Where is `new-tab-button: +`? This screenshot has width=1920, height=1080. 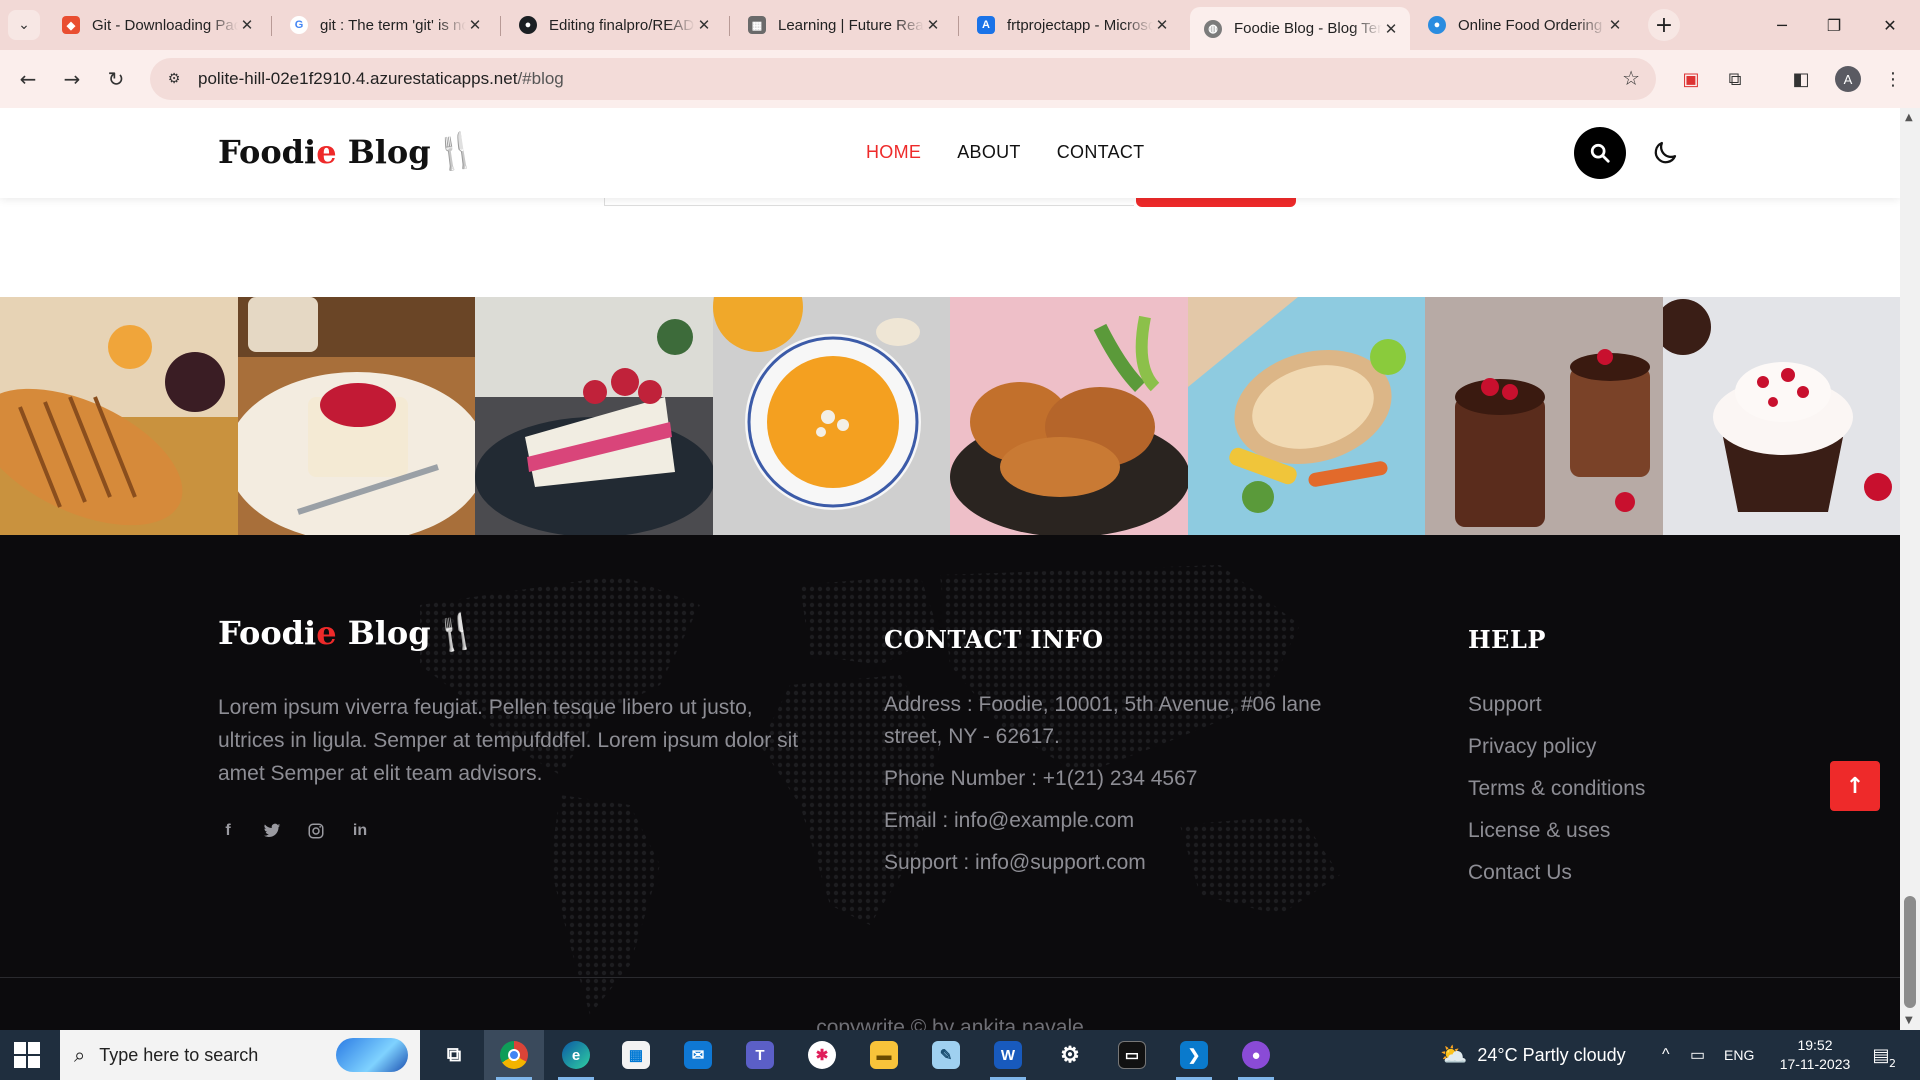 new-tab-button: + is located at coordinates (1664, 25).